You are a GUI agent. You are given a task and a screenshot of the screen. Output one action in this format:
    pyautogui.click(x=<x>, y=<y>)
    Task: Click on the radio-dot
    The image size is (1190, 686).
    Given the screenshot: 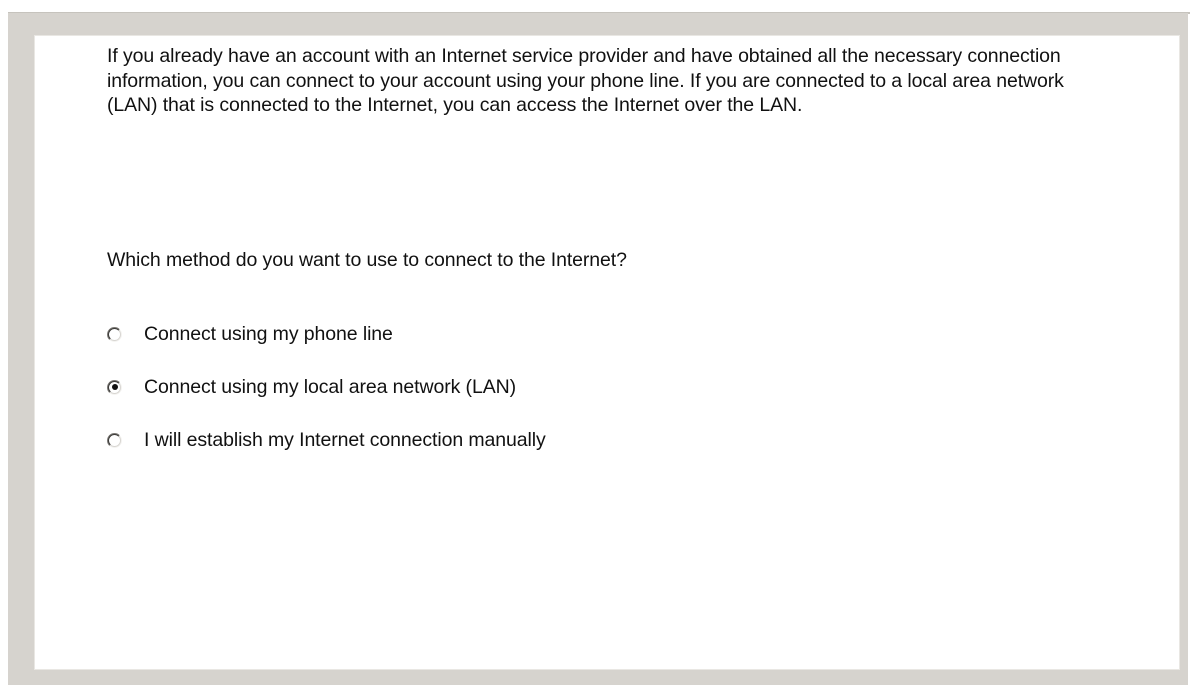 What is the action you would take?
    pyautogui.click(x=114, y=387)
    